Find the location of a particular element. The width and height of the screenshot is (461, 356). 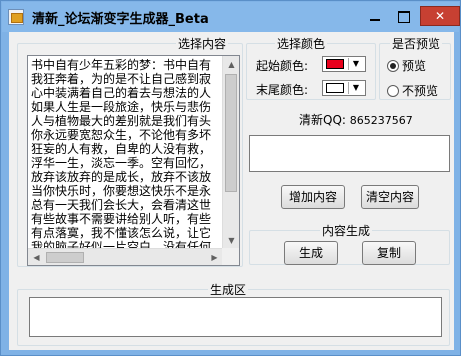

copy-button: 复制 is located at coordinates (389, 253).